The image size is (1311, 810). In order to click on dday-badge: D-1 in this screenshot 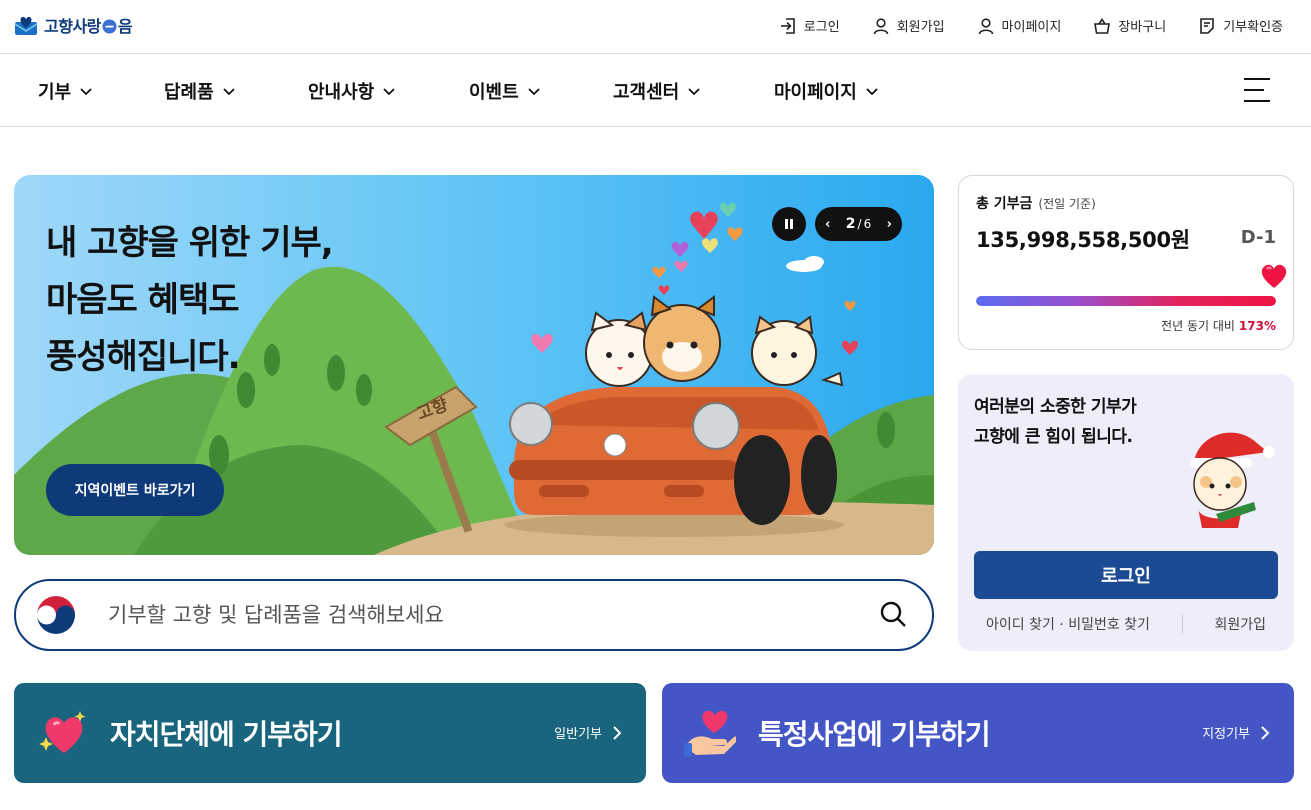, I will do `click(1258, 237)`.